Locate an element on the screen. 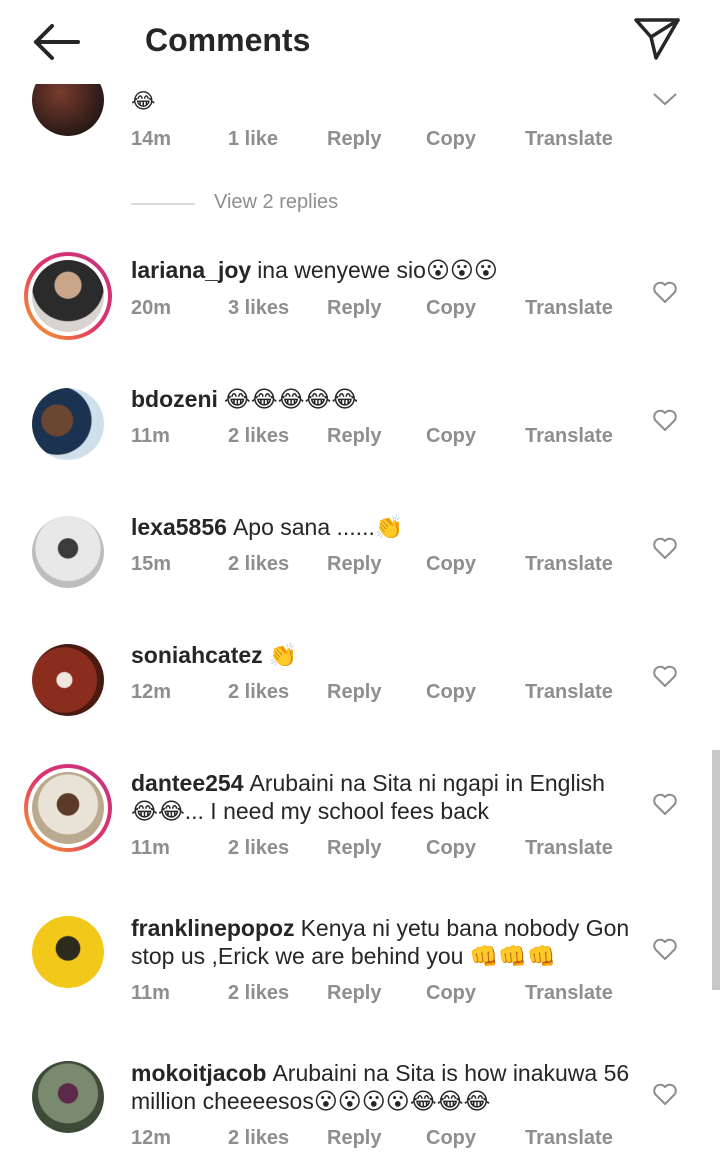  comment-time: 14m is located at coordinates (151, 139).